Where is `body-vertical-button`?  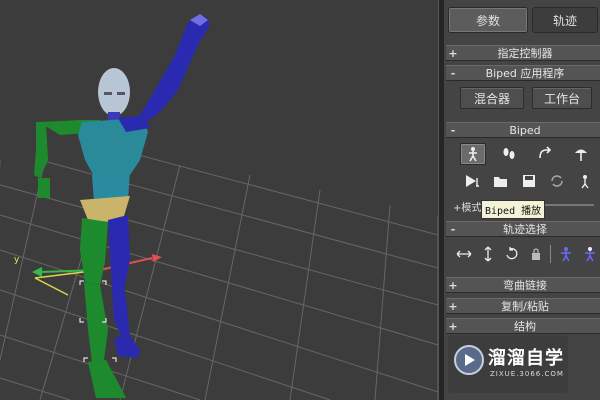
body-vertical-button is located at coordinates (488, 254).